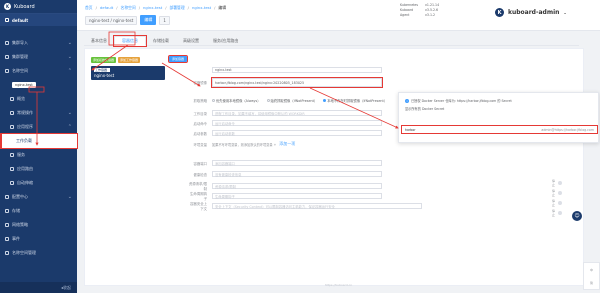 Image resolution: width=600 pixels, height=293 pixels. Describe the element at coordinates (7, 225) in the screenshot. I see `network-icon` at that location.